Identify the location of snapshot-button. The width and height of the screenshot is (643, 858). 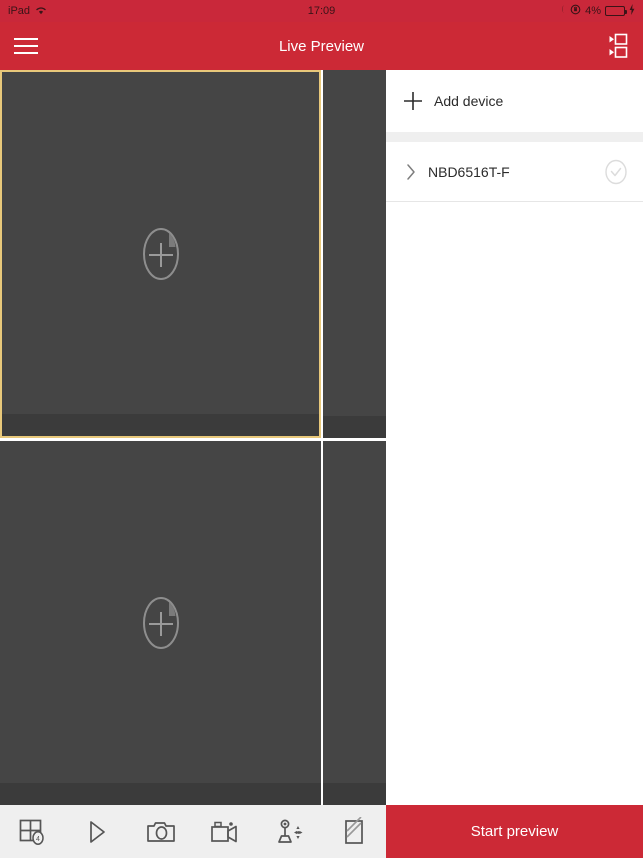
(161, 831).